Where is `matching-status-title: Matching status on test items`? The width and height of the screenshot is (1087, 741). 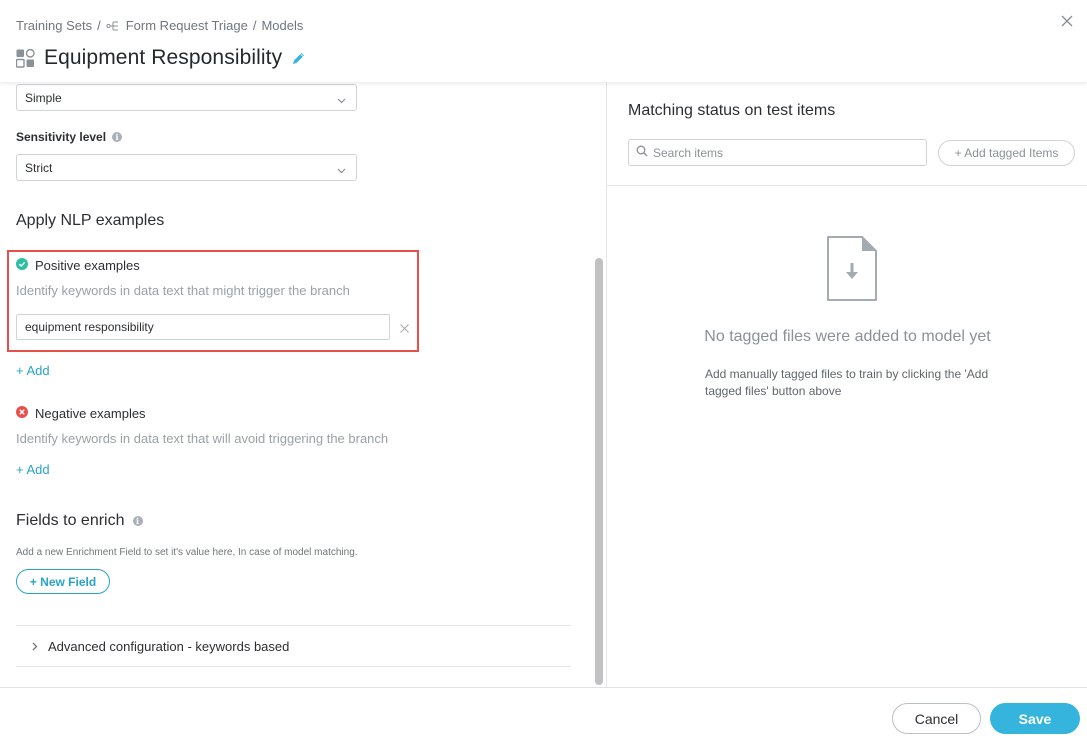 matching-status-title: Matching status on test items is located at coordinates (732, 110).